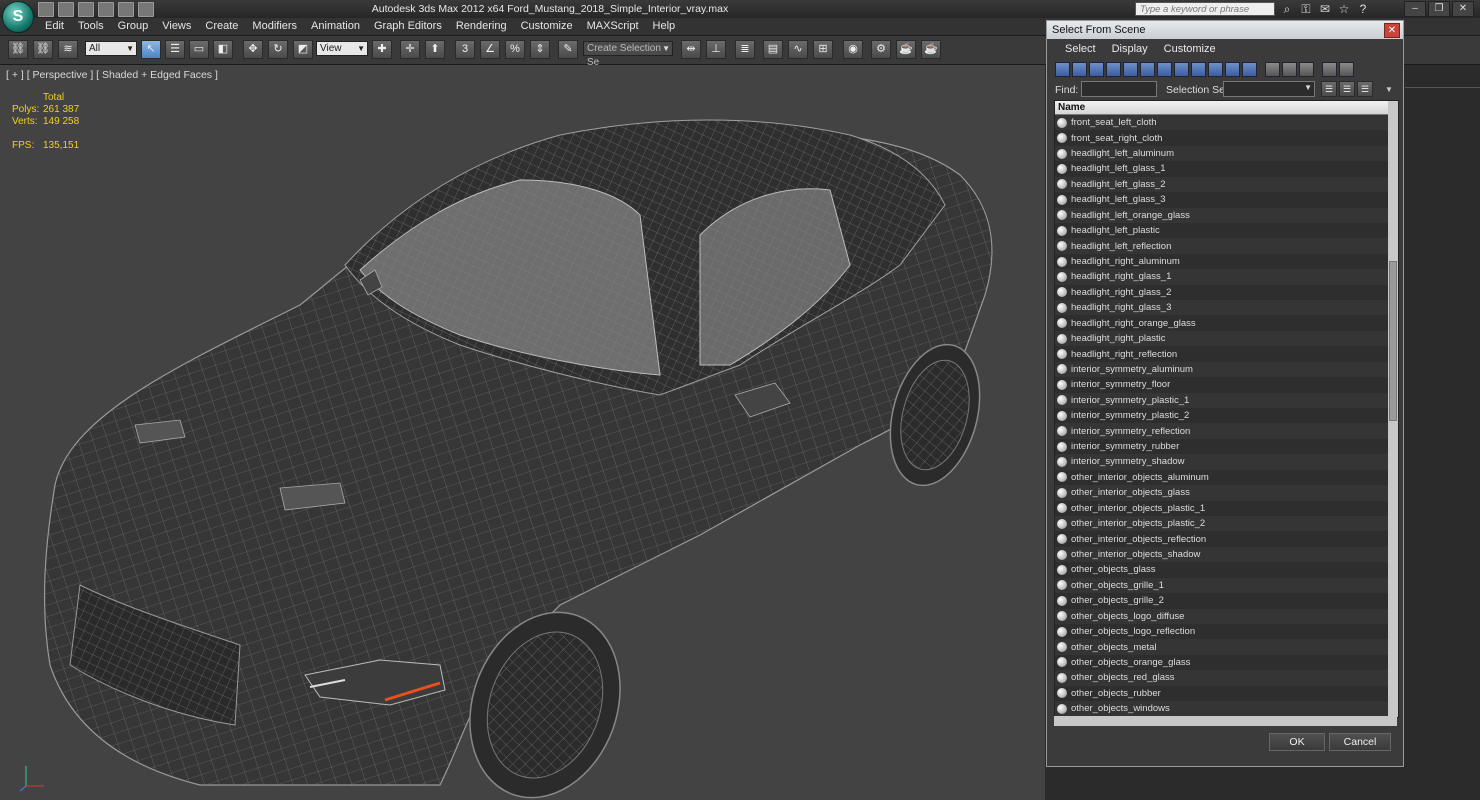  Describe the element at coordinates (1415, 9) in the screenshot. I see `minimize-button: –` at that location.